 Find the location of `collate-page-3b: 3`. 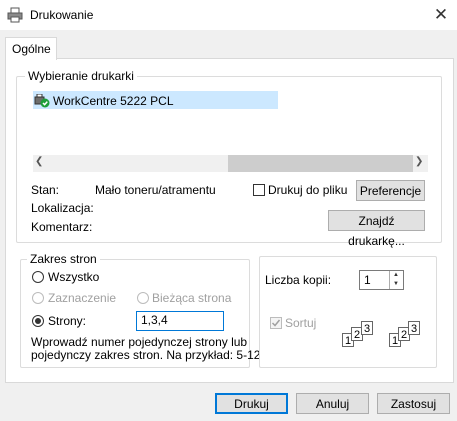

collate-page-3b: 3 is located at coordinates (414, 328).